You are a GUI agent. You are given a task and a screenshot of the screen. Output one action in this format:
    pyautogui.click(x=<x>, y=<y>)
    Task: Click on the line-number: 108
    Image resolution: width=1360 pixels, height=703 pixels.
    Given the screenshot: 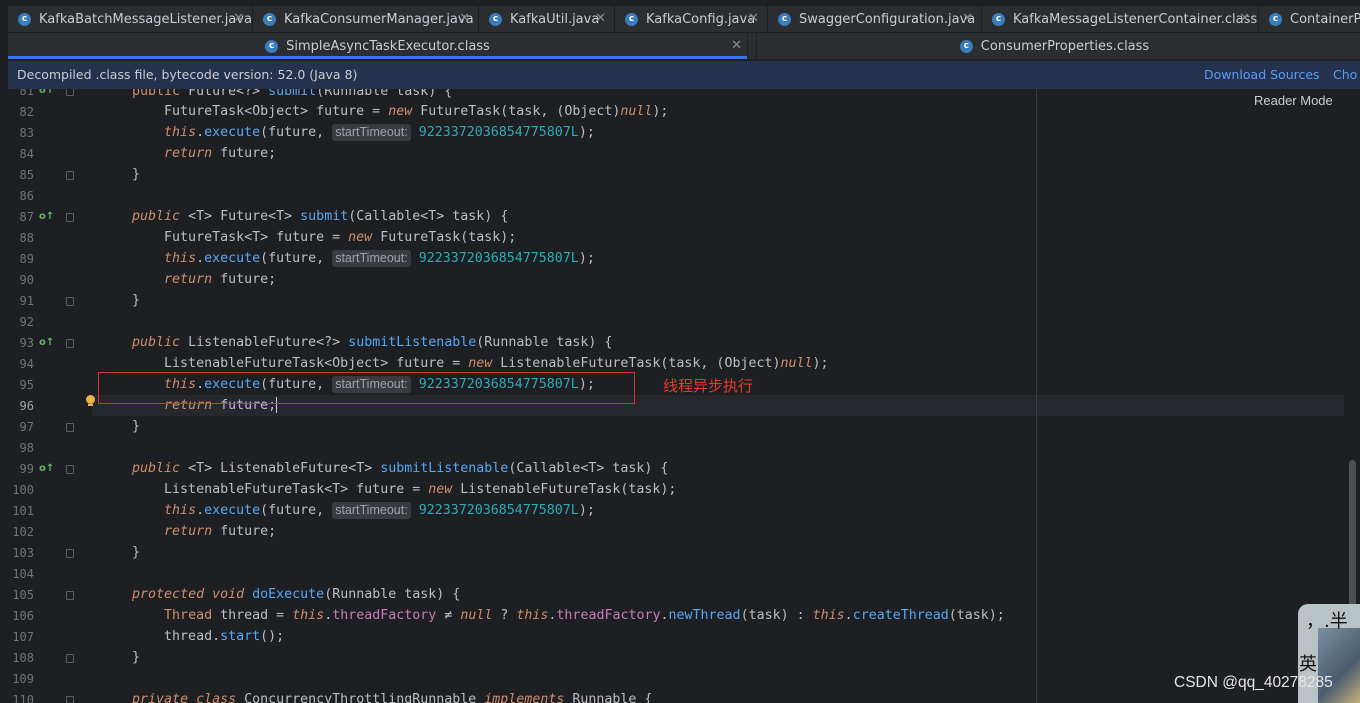 What is the action you would take?
    pyautogui.click(x=23, y=658)
    